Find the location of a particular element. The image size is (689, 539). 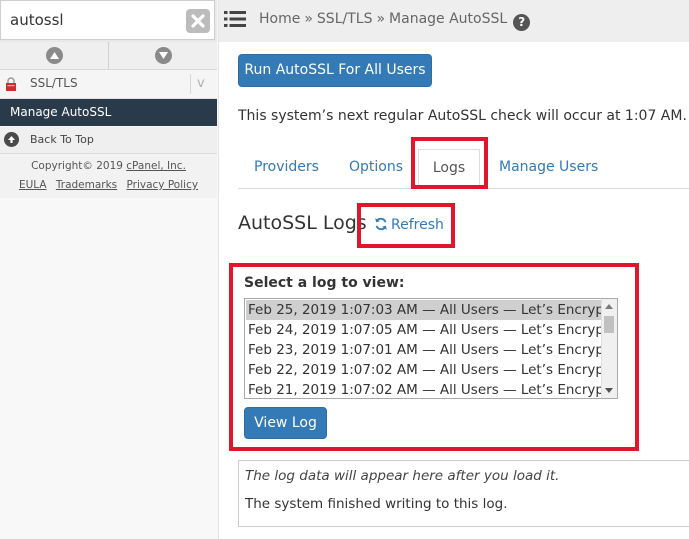

top-header: Home» SSL/TLS» Manage AutoSSL? is located at coordinates (454, 21).